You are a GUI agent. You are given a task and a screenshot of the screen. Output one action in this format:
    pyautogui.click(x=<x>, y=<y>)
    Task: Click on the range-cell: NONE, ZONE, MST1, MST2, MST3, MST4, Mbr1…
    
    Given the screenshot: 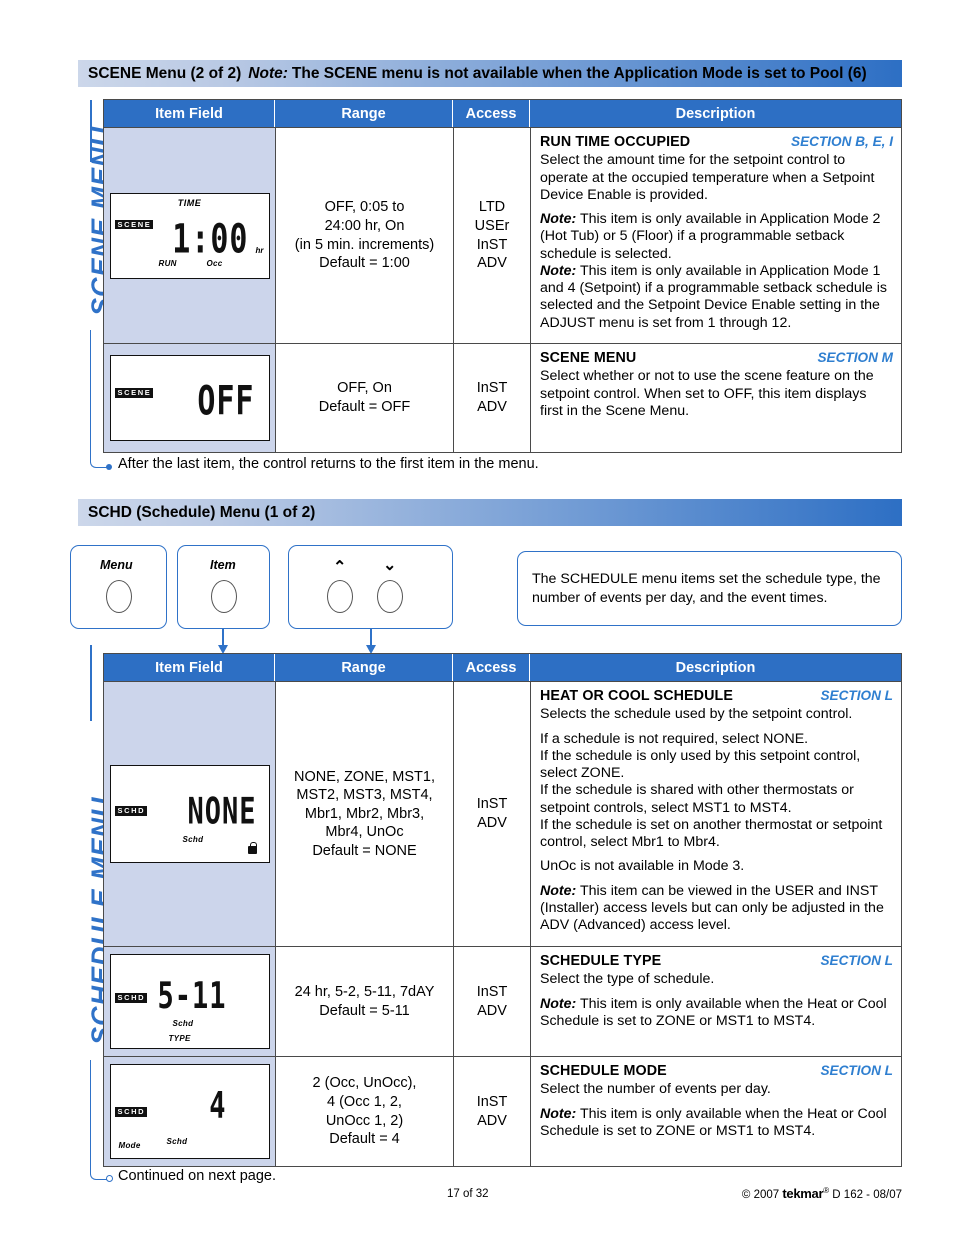 What is the action you would take?
    pyautogui.click(x=365, y=814)
    